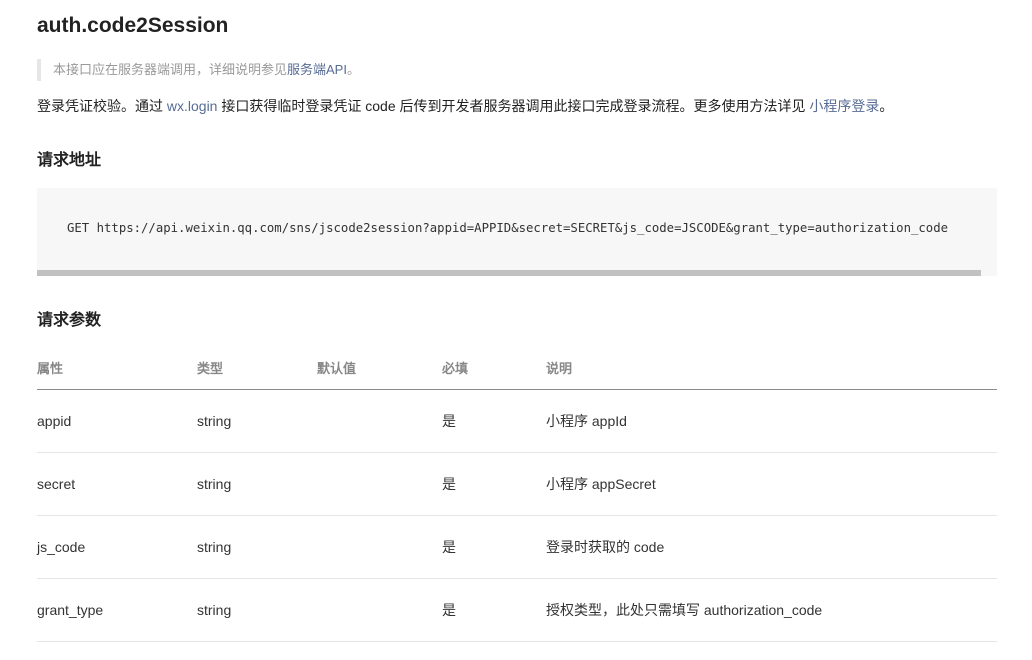  I want to click on cell-attribute: secret, so click(56, 484).